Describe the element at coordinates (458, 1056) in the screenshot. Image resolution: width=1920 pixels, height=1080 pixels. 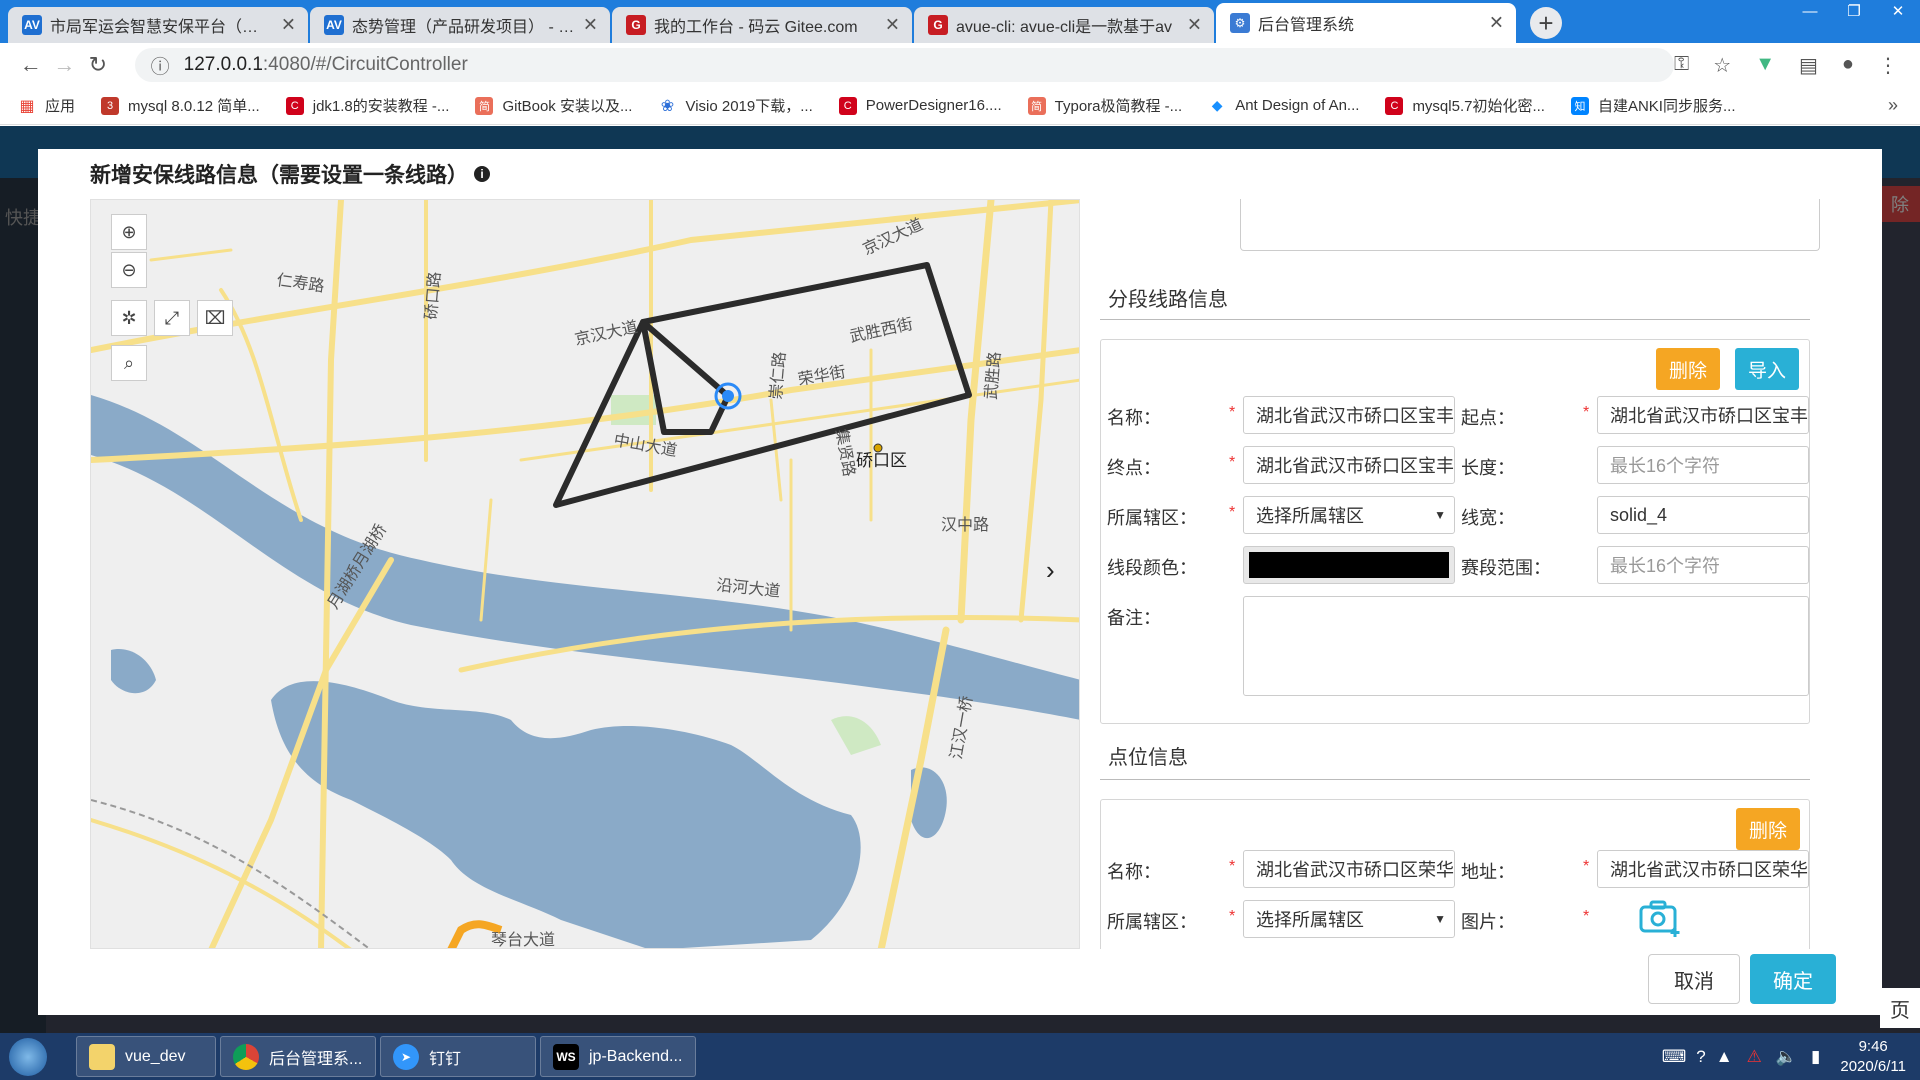
I see `taskbar-item: ➤ 钉钉` at that location.